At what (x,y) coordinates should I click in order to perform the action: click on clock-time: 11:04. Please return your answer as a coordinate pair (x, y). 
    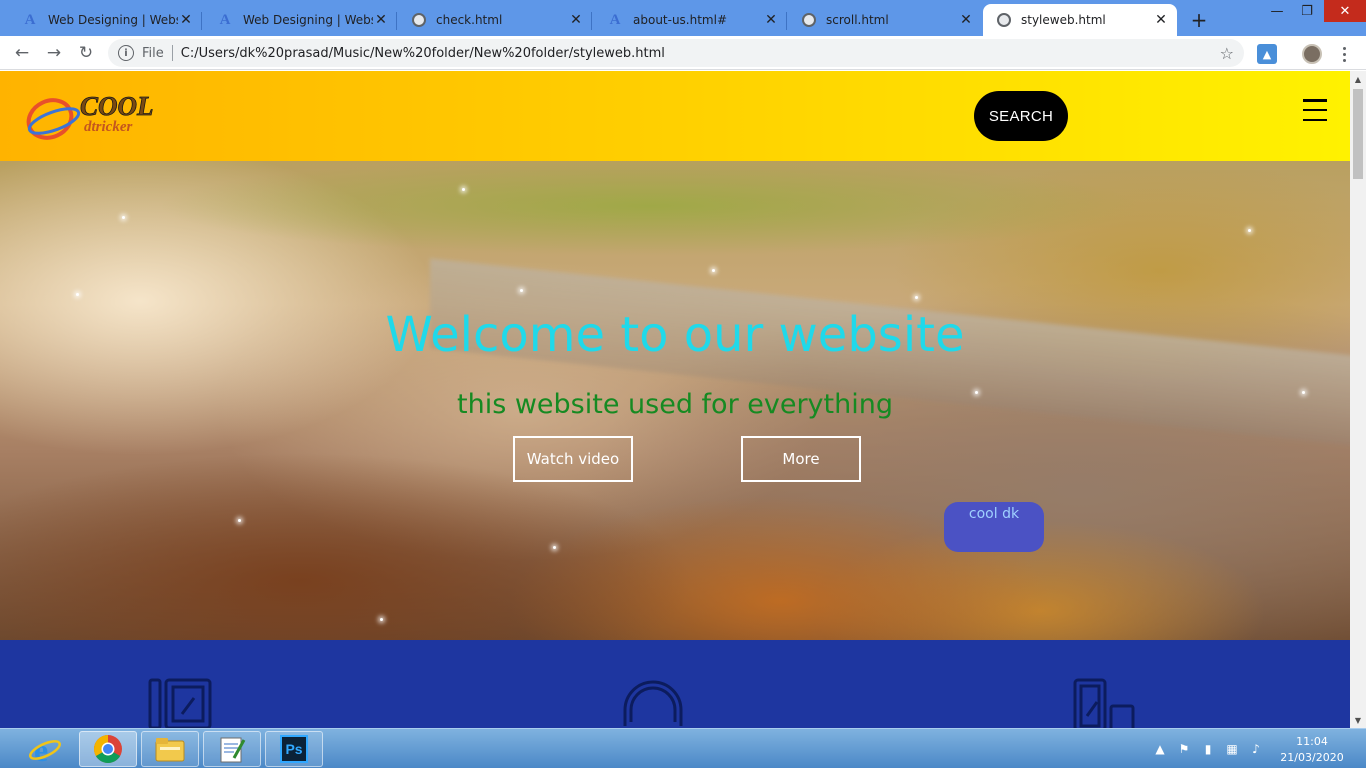
    Looking at the image, I should click on (1312, 741).